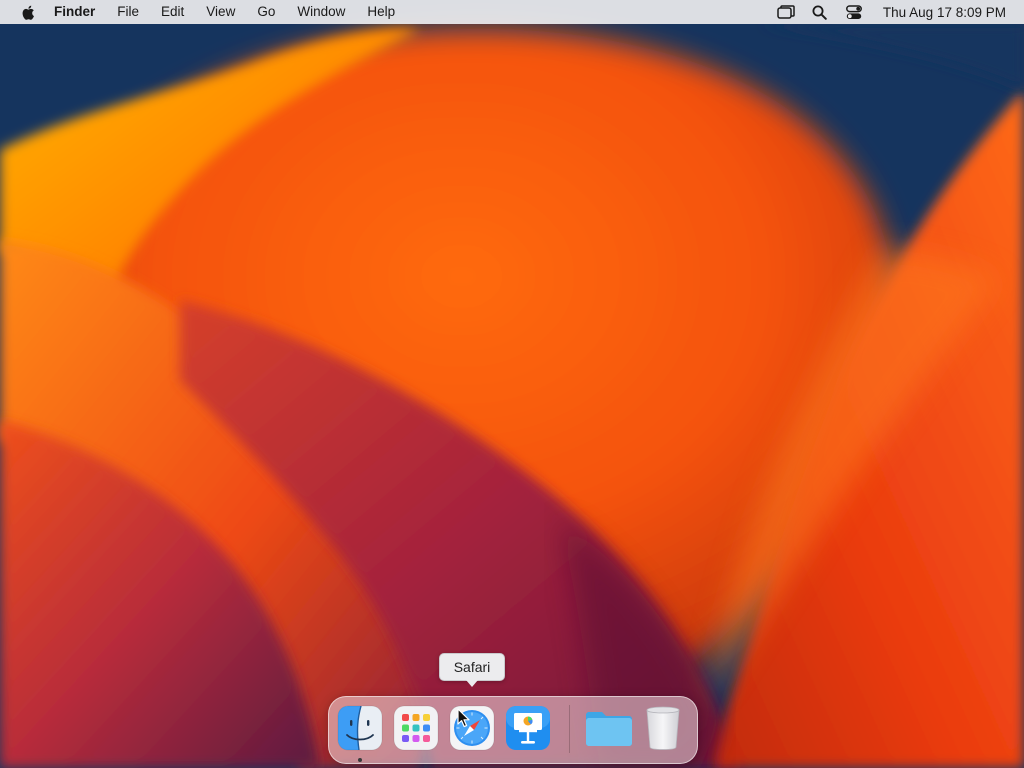 The image size is (1024, 768). I want to click on apple-logo-icon, so click(27, 12).